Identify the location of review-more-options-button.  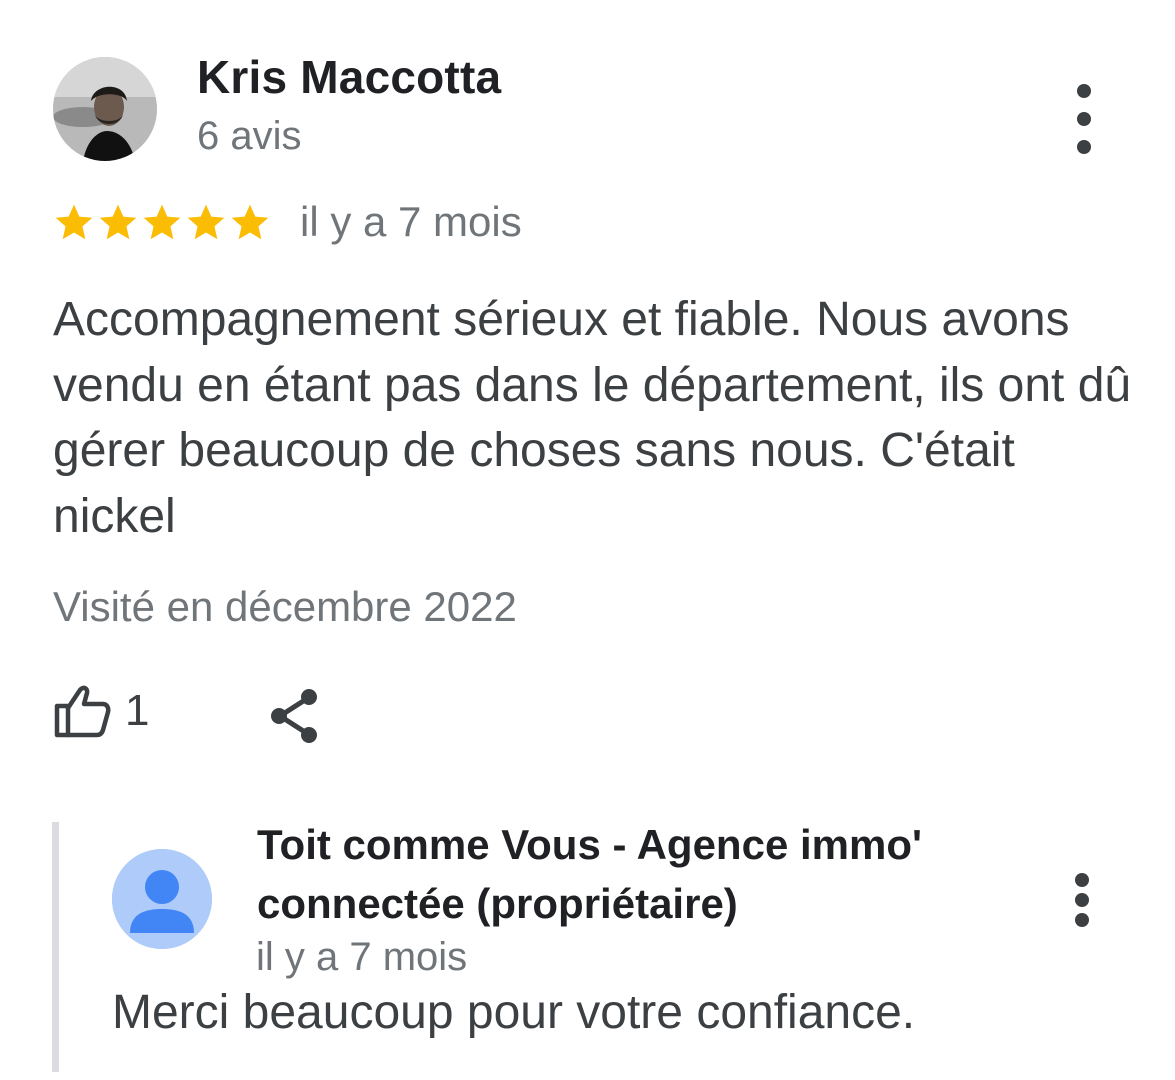
(1084, 119).